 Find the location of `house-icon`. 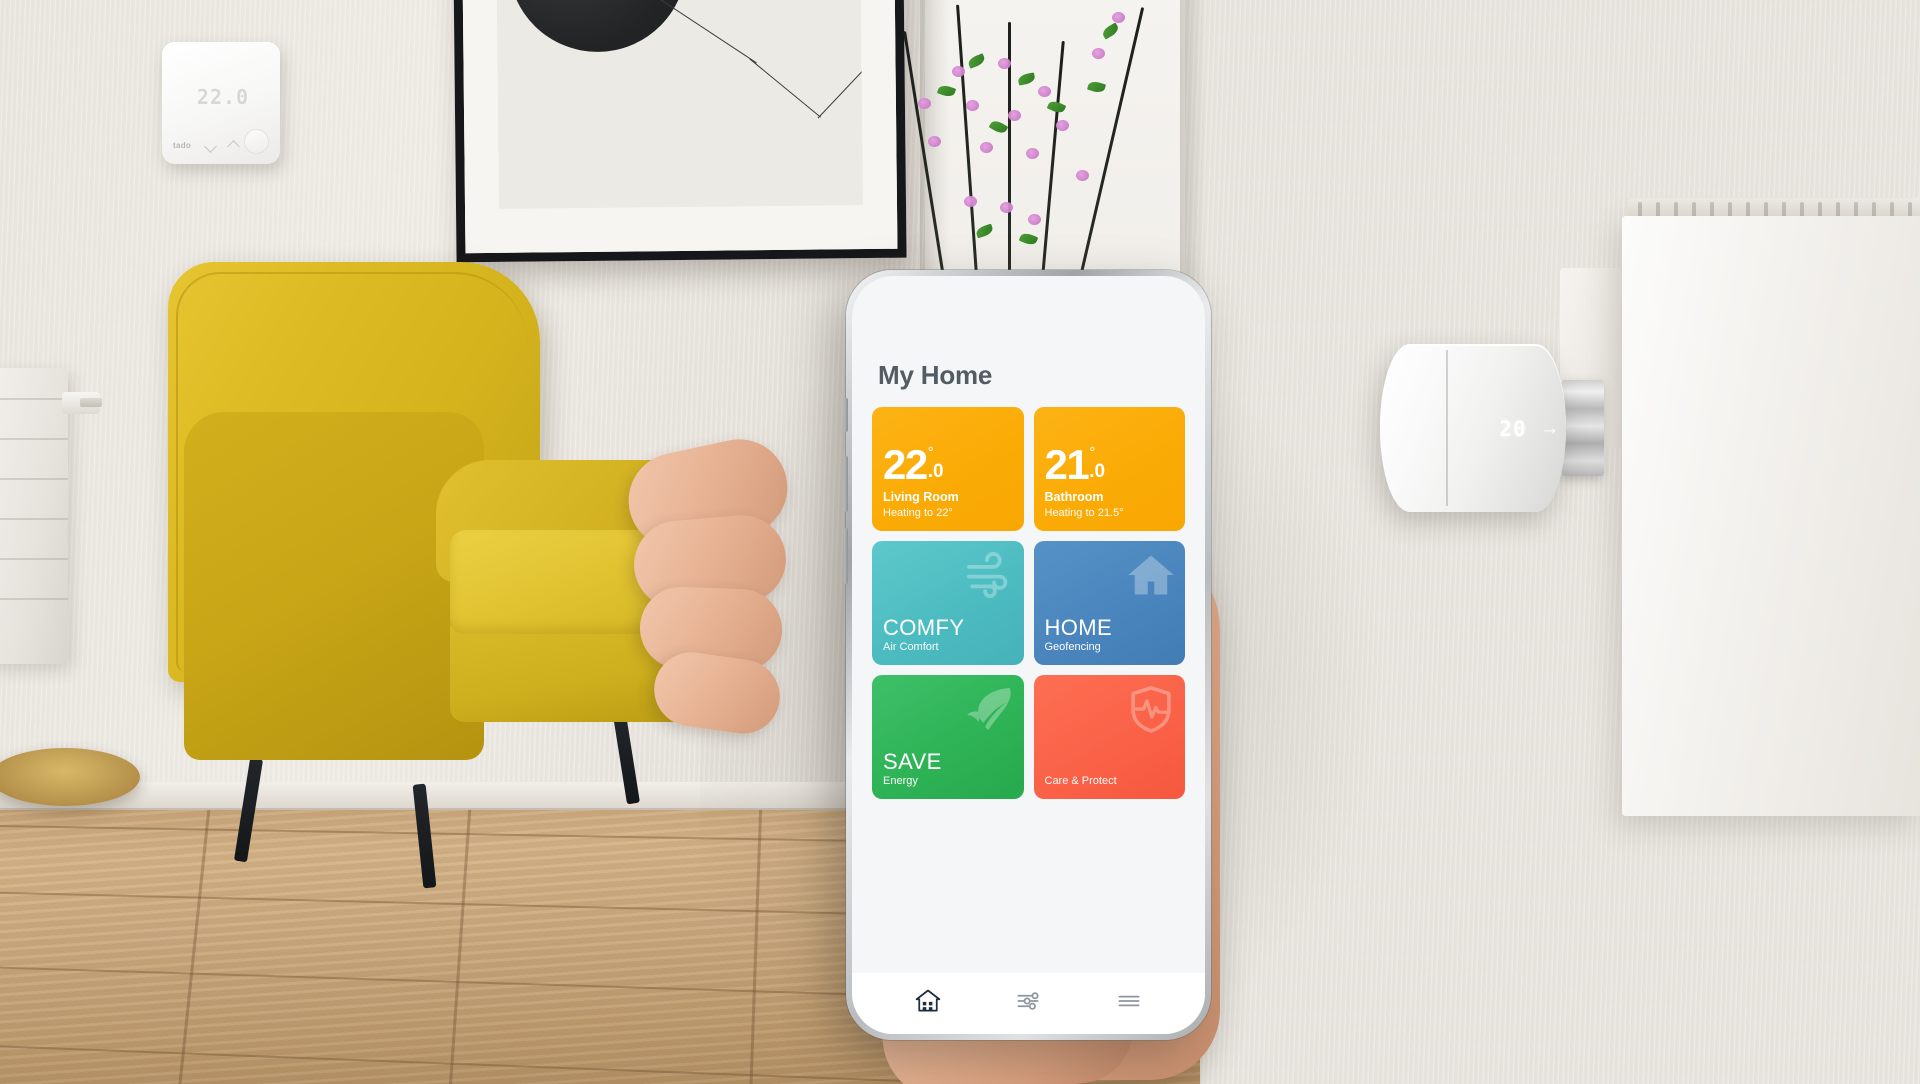

house-icon is located at coordinates (1151, 575).